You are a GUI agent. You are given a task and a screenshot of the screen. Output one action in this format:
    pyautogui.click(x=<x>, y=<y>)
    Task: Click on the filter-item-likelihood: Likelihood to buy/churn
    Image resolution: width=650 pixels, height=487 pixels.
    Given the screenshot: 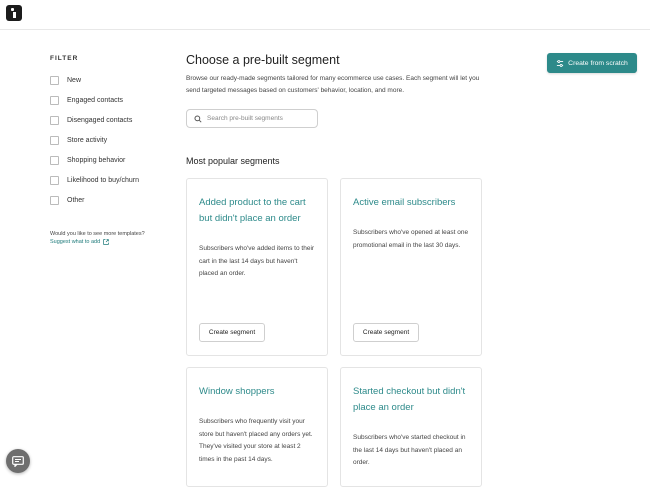 What is the action you would take?
    pyautogui.click(x=94, y=180)
    